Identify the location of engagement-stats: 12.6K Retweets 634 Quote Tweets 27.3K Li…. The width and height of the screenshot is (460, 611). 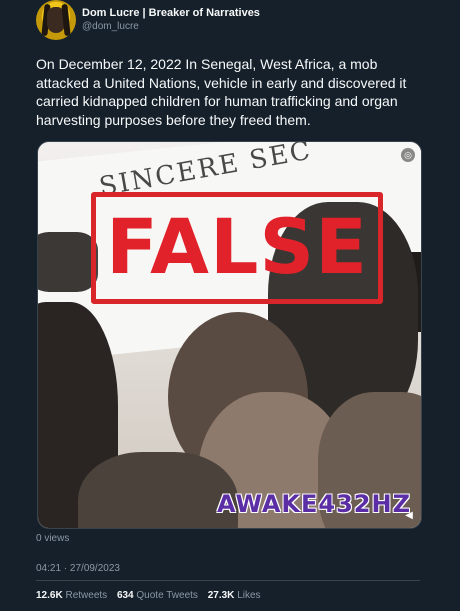
(152, 595).